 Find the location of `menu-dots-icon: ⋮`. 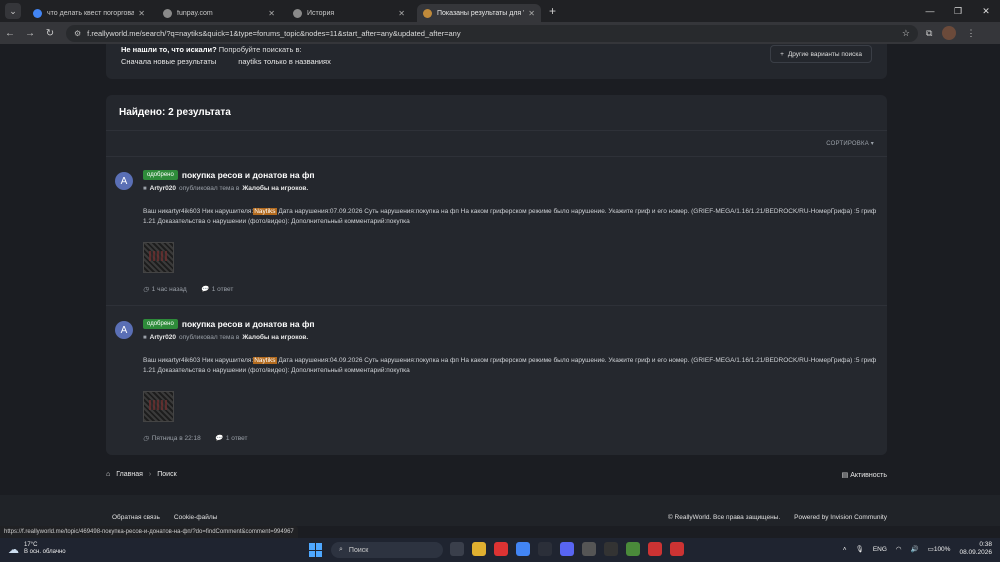

menu-dots-icon: ⋮ is located at coordinates (970, 33).